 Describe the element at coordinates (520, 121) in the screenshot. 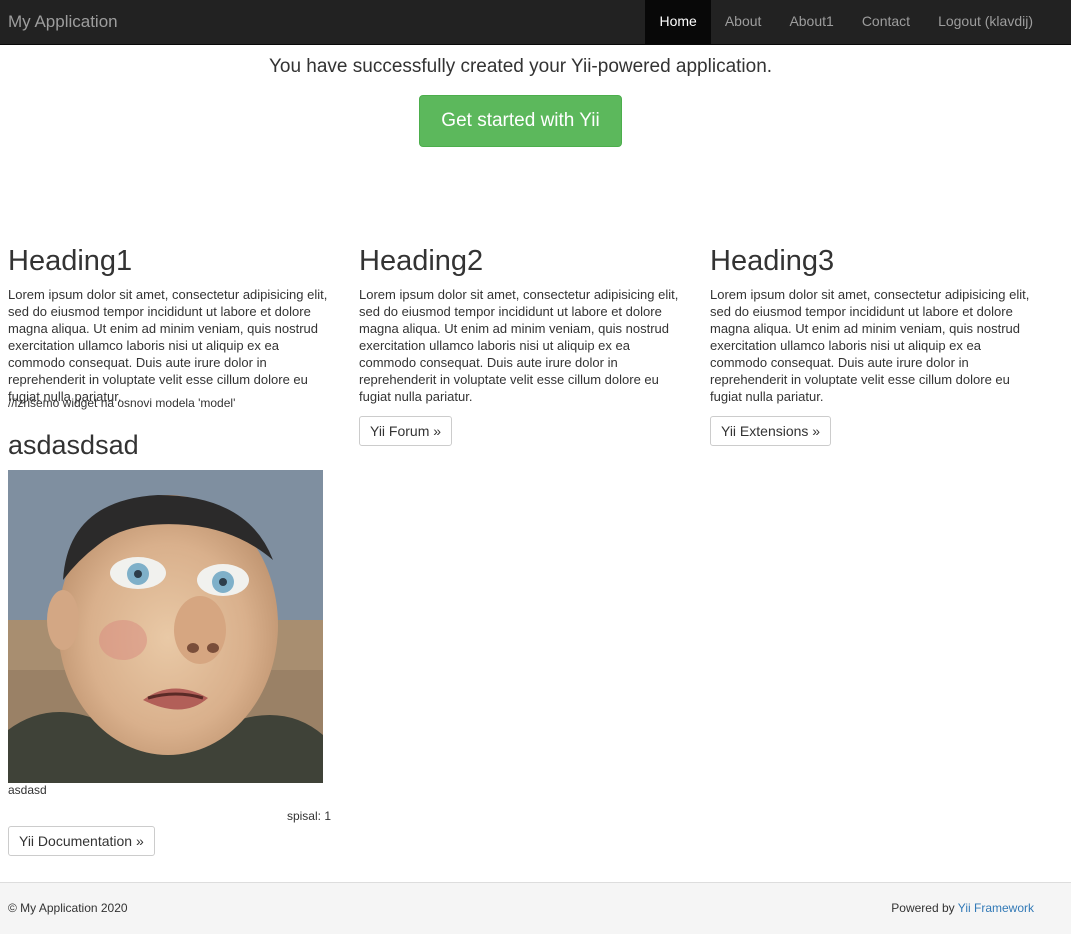

I see `get-started-button: Get started with Yii` at that location.